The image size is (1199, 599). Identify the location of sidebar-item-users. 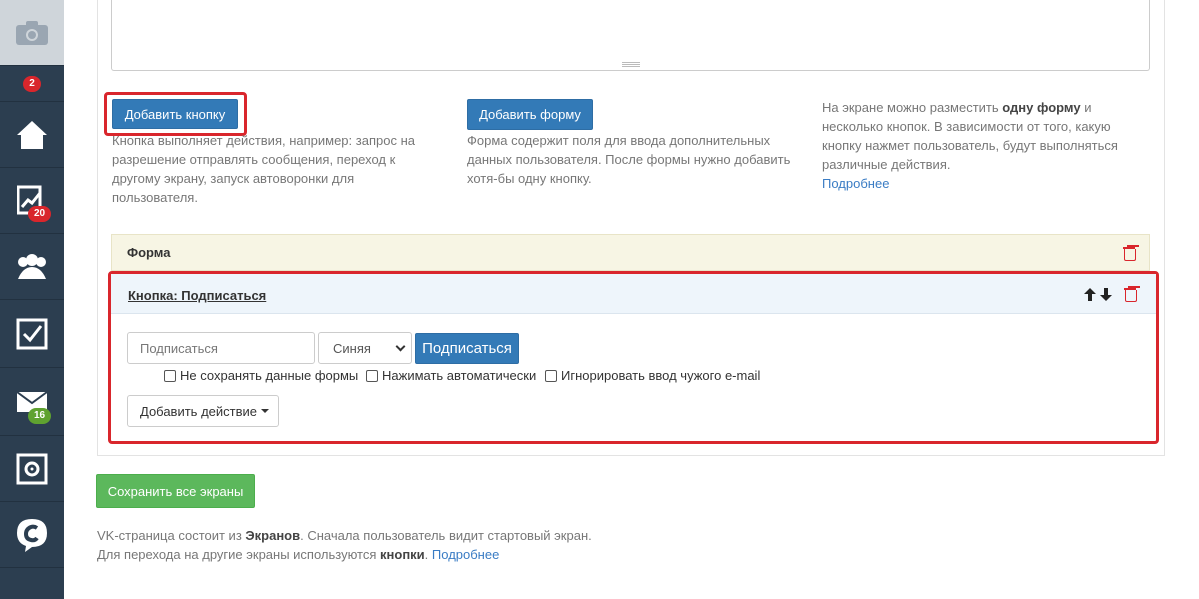
(32, 267).